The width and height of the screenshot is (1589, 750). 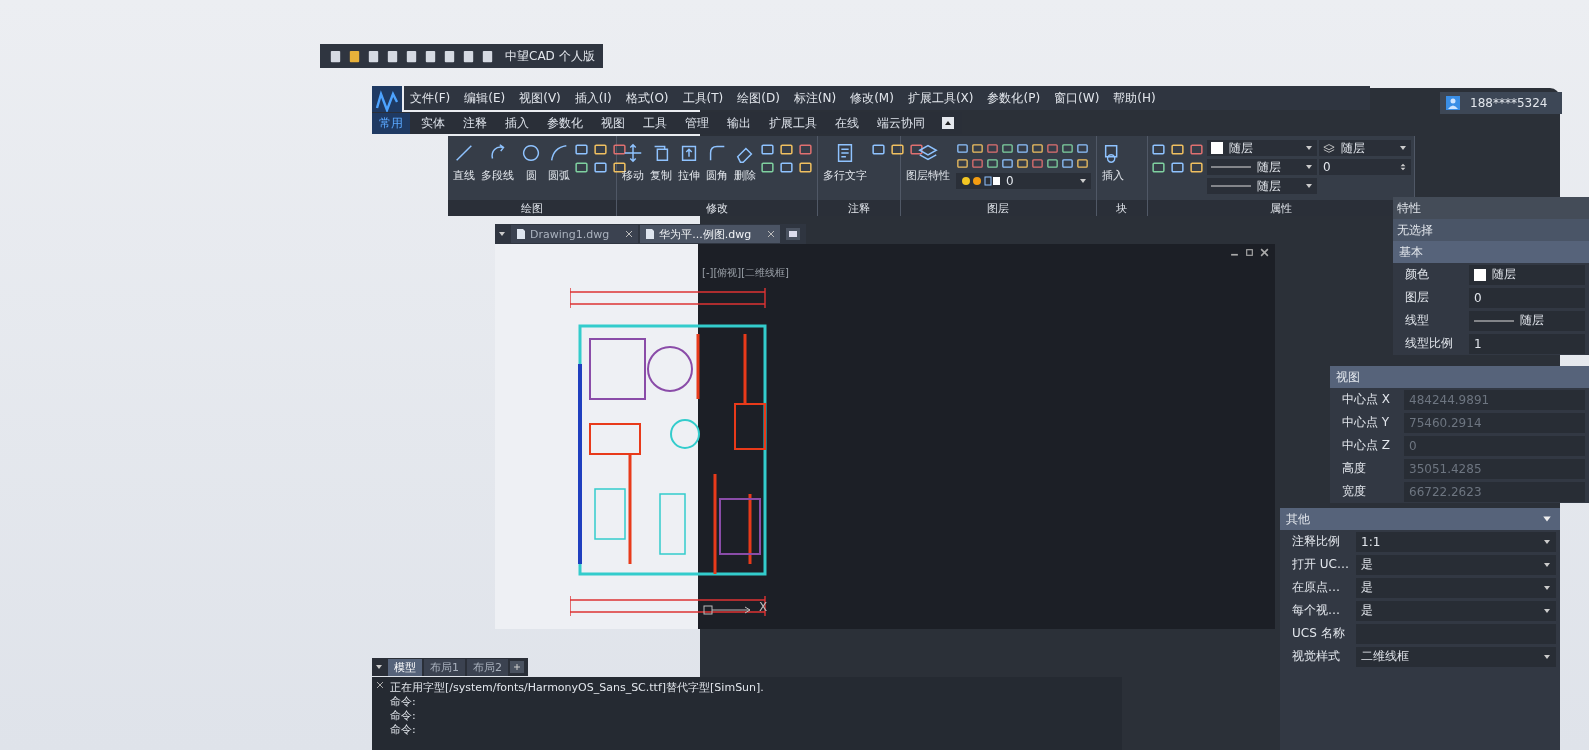 What do you see at coordinates (531, 162) in the screenshot?
I see `ribbon-tool-button: 圆` at bounding box center [531, 162].